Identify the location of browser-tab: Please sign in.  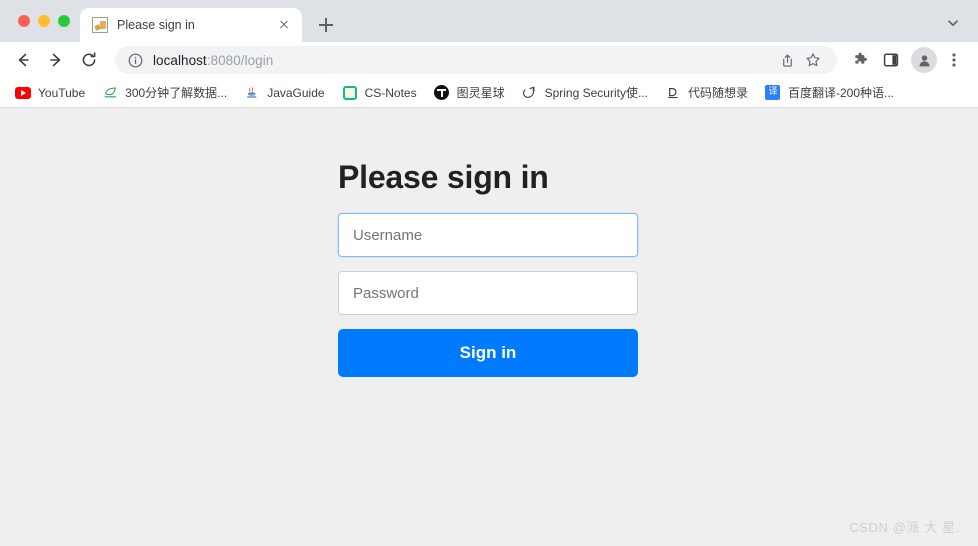
(191, 25).